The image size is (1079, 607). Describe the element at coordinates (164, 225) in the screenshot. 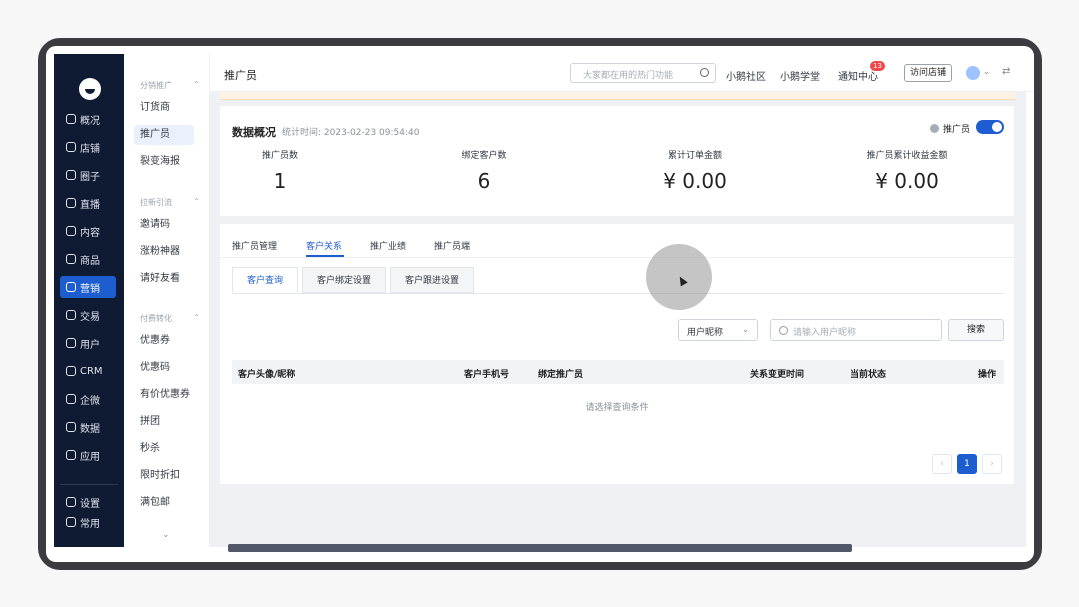

I see `sub-item-invite-code: 邀请码` at that location.